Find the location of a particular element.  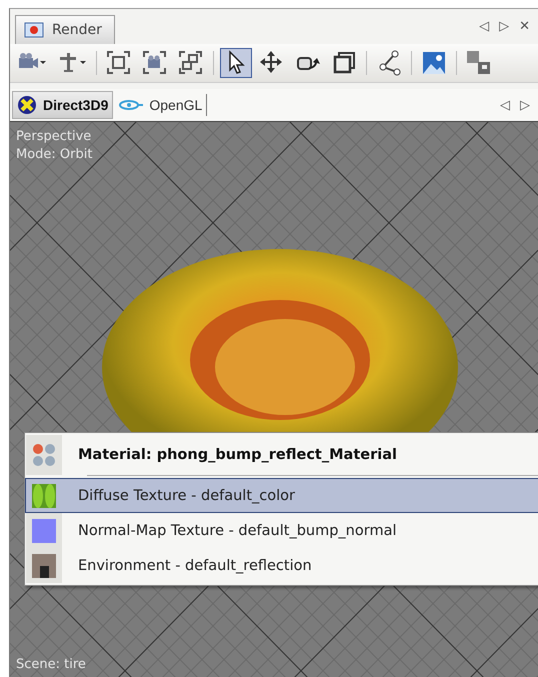

color-swatch-icon is located at coordinates (44, 530).